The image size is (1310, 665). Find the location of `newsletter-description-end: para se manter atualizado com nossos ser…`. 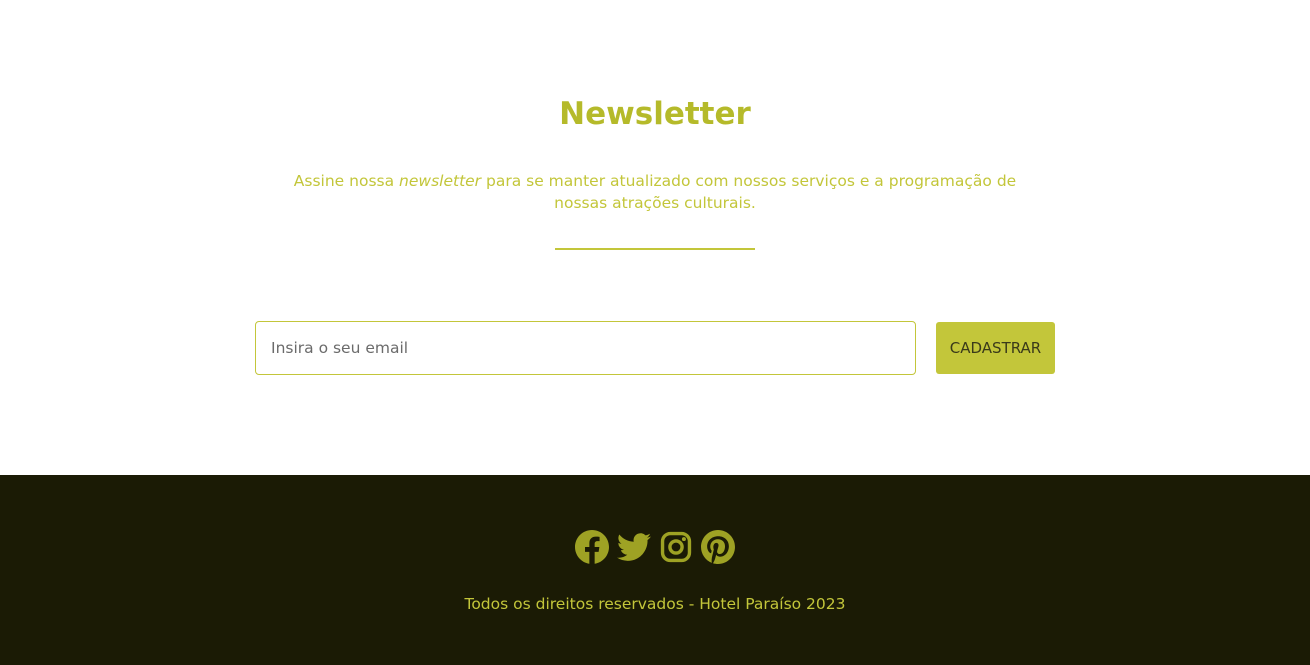

newsletter-description-end: para se manter atualizado com nossos ser… is located at coordinates (749, 192).